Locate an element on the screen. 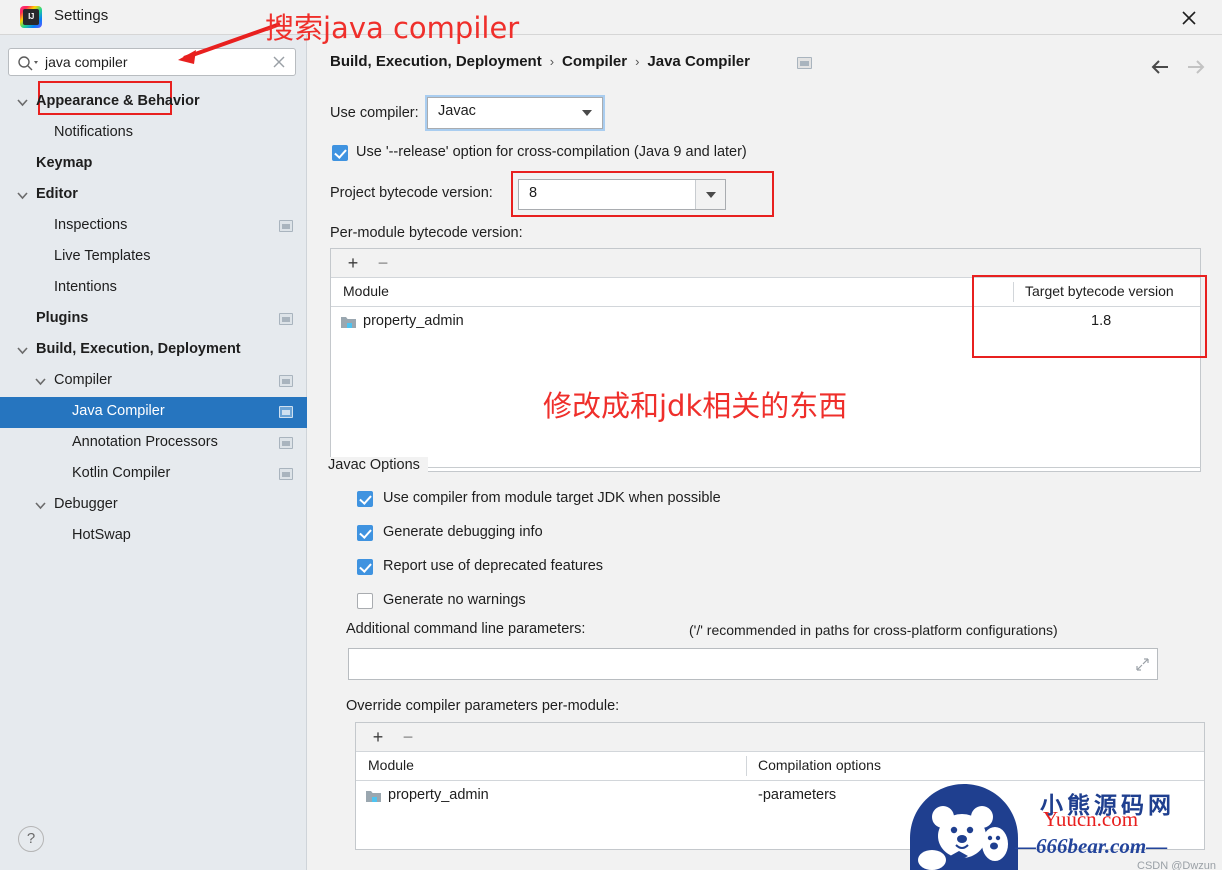  search-input is located at coordinates (155, 62).